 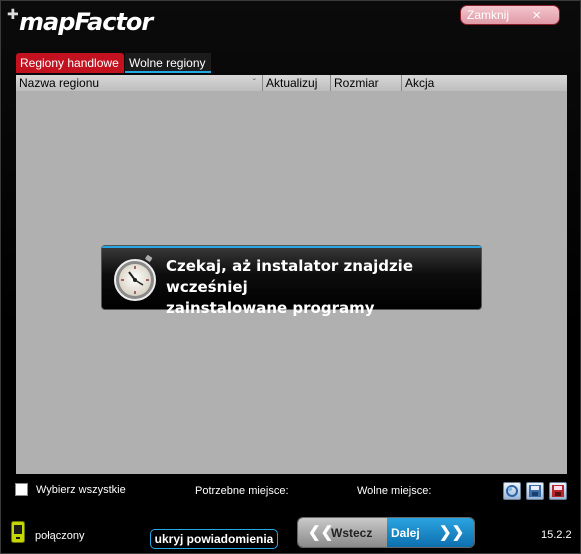 What do you see at coordinates (352, 533) in the screenshot?
I see `back-button-label: Wstecz` at bounding box center [352, 533].